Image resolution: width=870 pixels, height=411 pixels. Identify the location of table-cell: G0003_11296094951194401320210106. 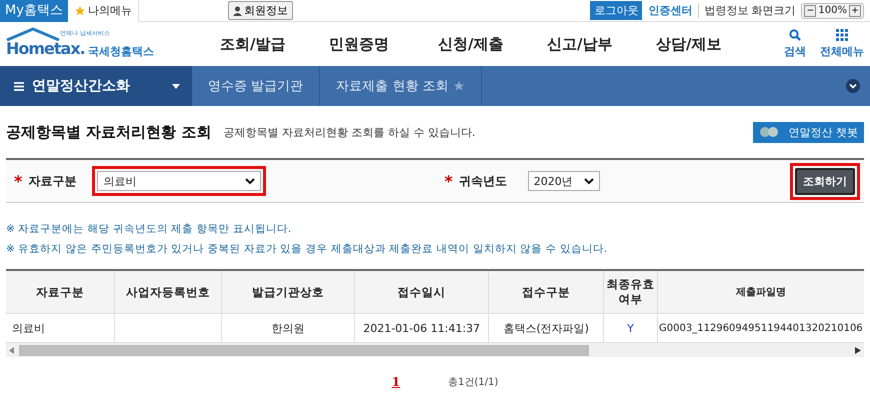
(761, 328).